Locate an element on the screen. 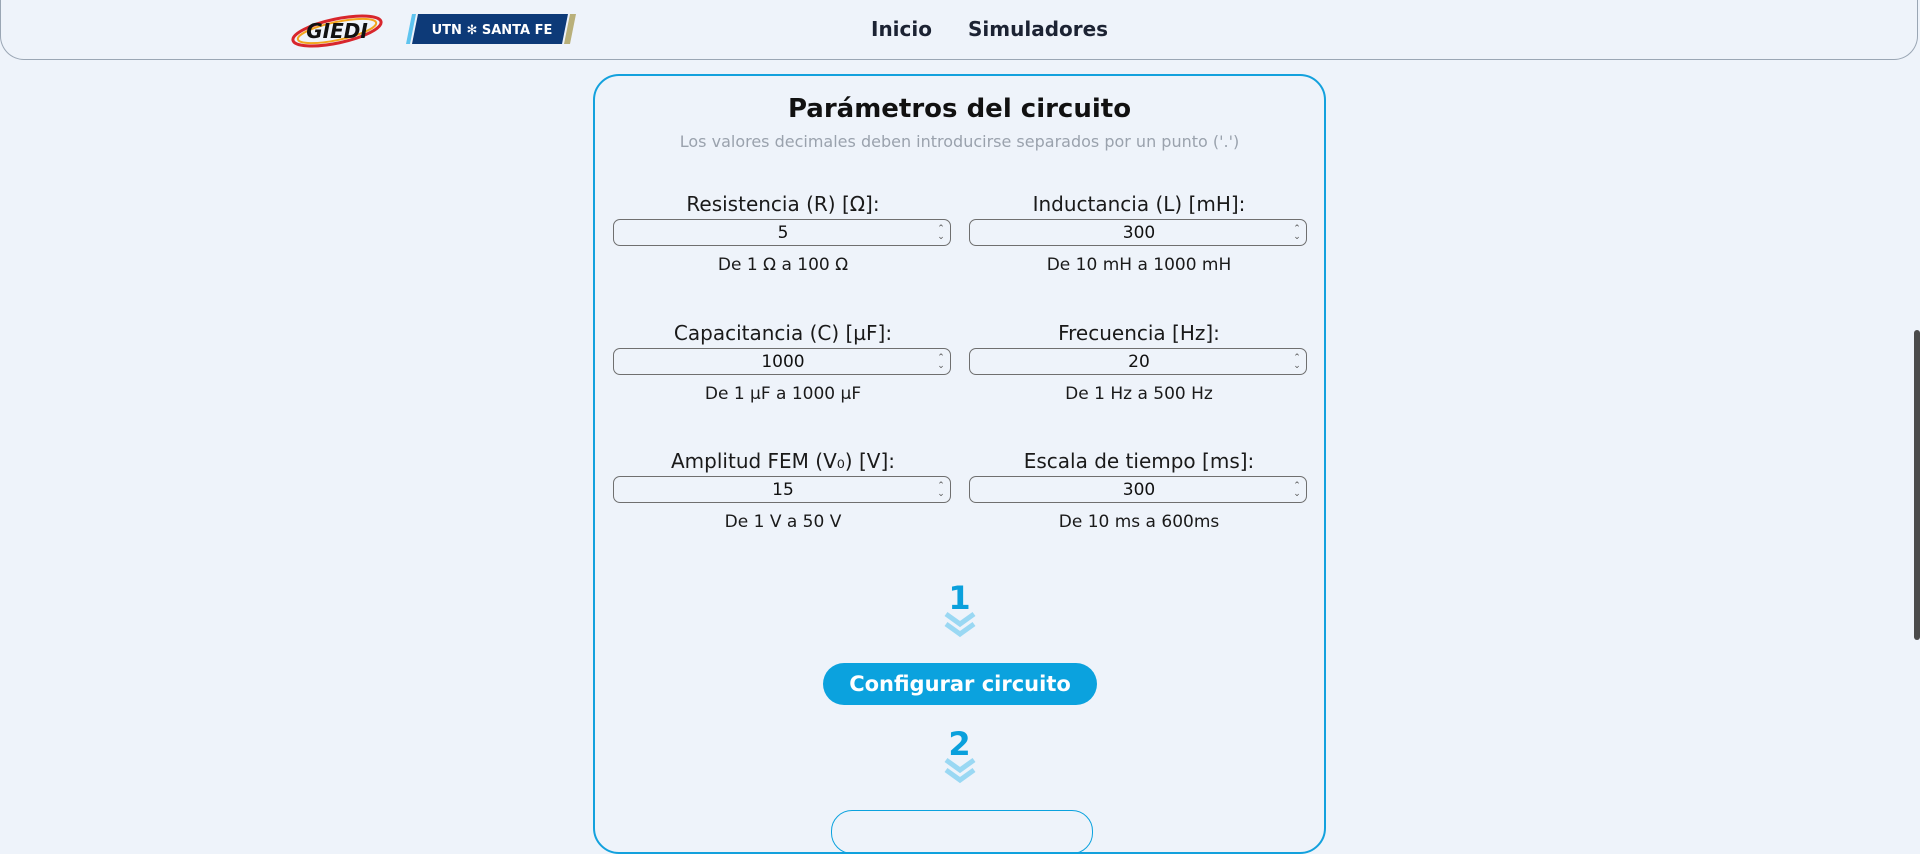 The height and width of the screenshot is (854, 1920). svg-text: UTN ✻ SANTA FE is located at coordinates (492, 30).